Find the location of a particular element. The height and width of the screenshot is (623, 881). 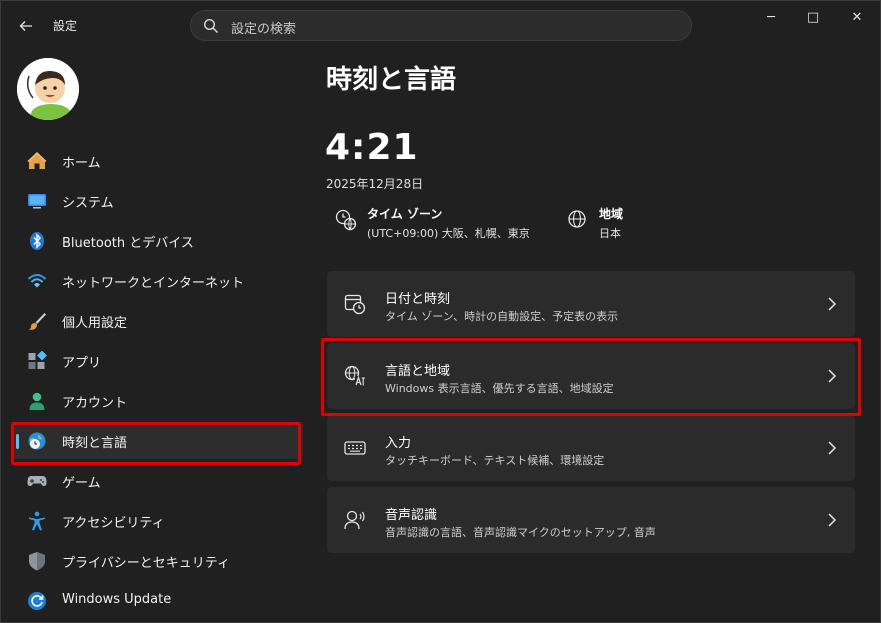

sidebar-item-label: アクセシビリティ is located at coordinates (113, 523).